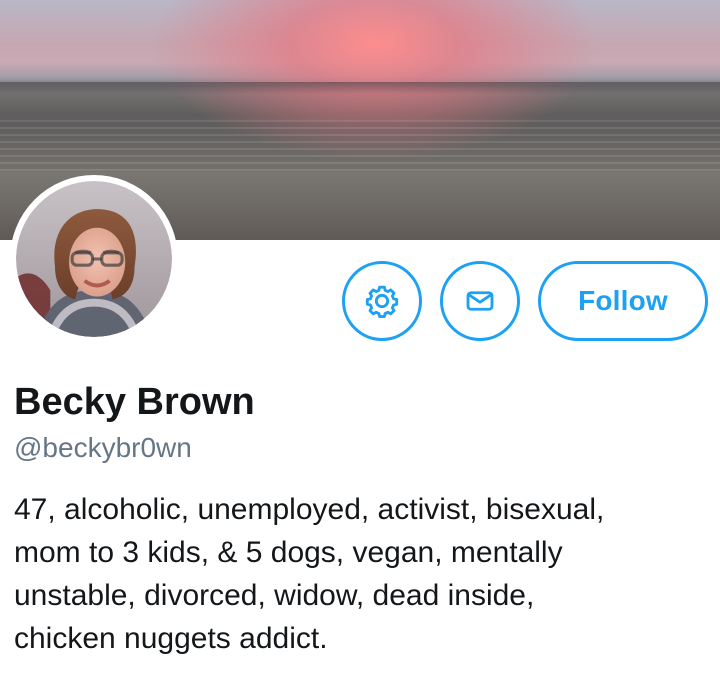 The width and height of the screenshot is (720, 700). I want to click on follow-button: Follow, so click(623, 301).